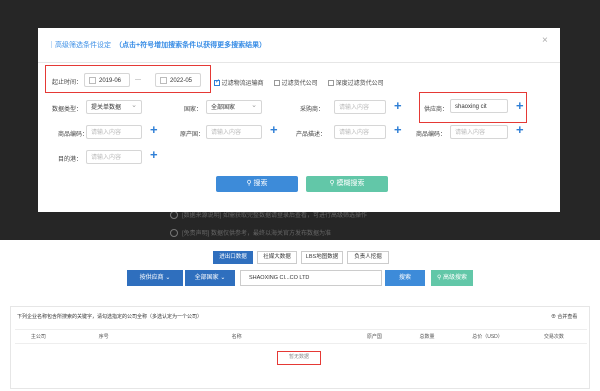 The image size is (600, 391). I want to click on column-header: 序号, so click(103, 337).